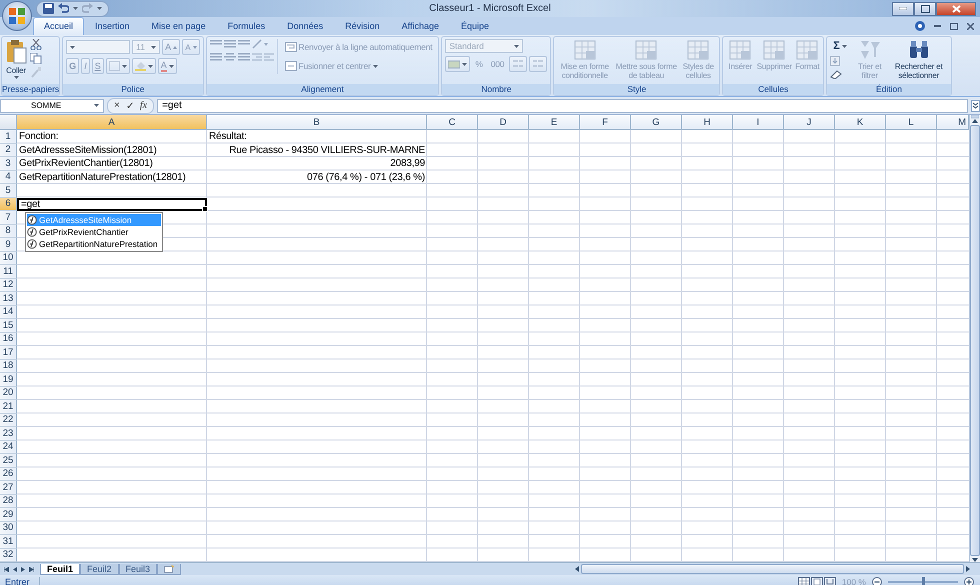  What do you see at coordinates (925, 9) in the screenshot?
I see `restore-button` at bounding box center [925, 9].